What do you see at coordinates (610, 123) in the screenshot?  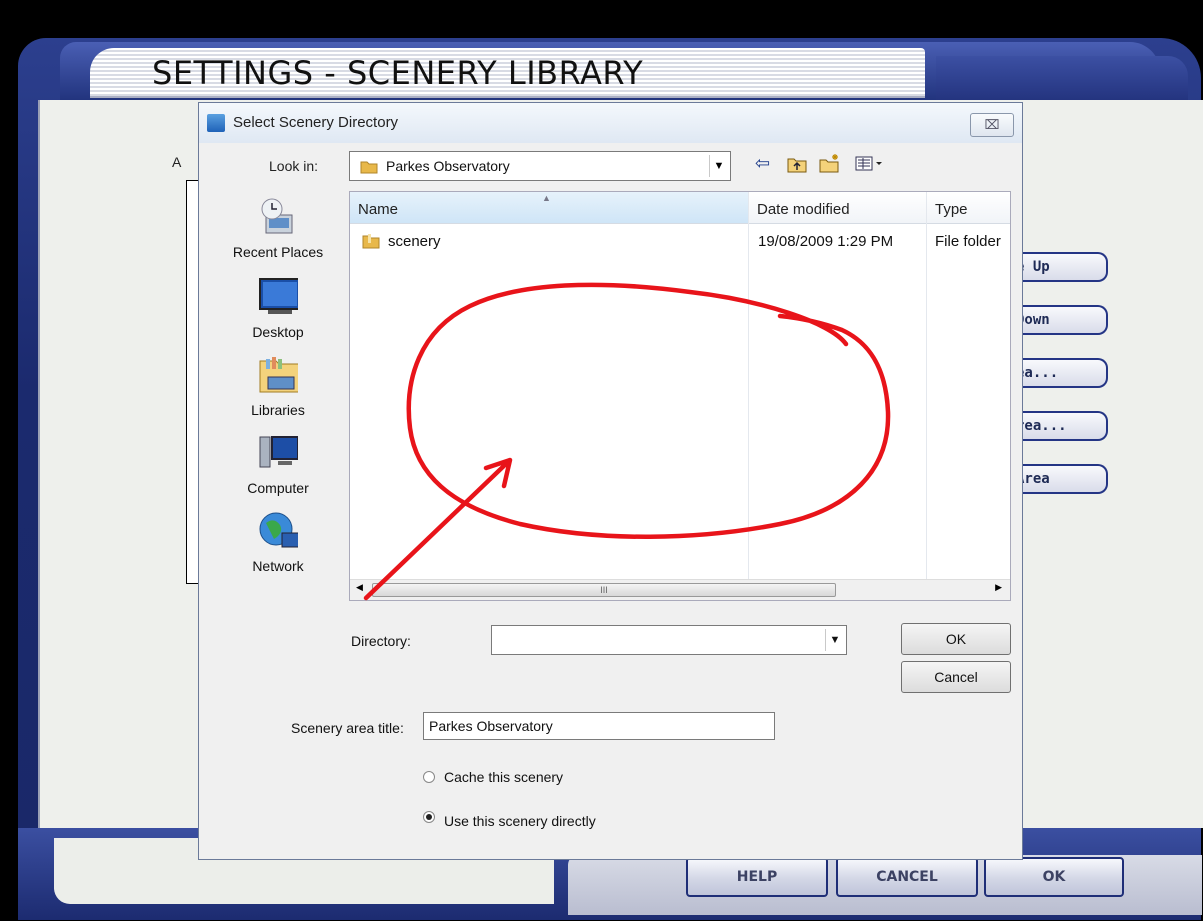 I see `dialog-titlebar: Select Scenery Directory ⌧` at bounding box center [610, 123].